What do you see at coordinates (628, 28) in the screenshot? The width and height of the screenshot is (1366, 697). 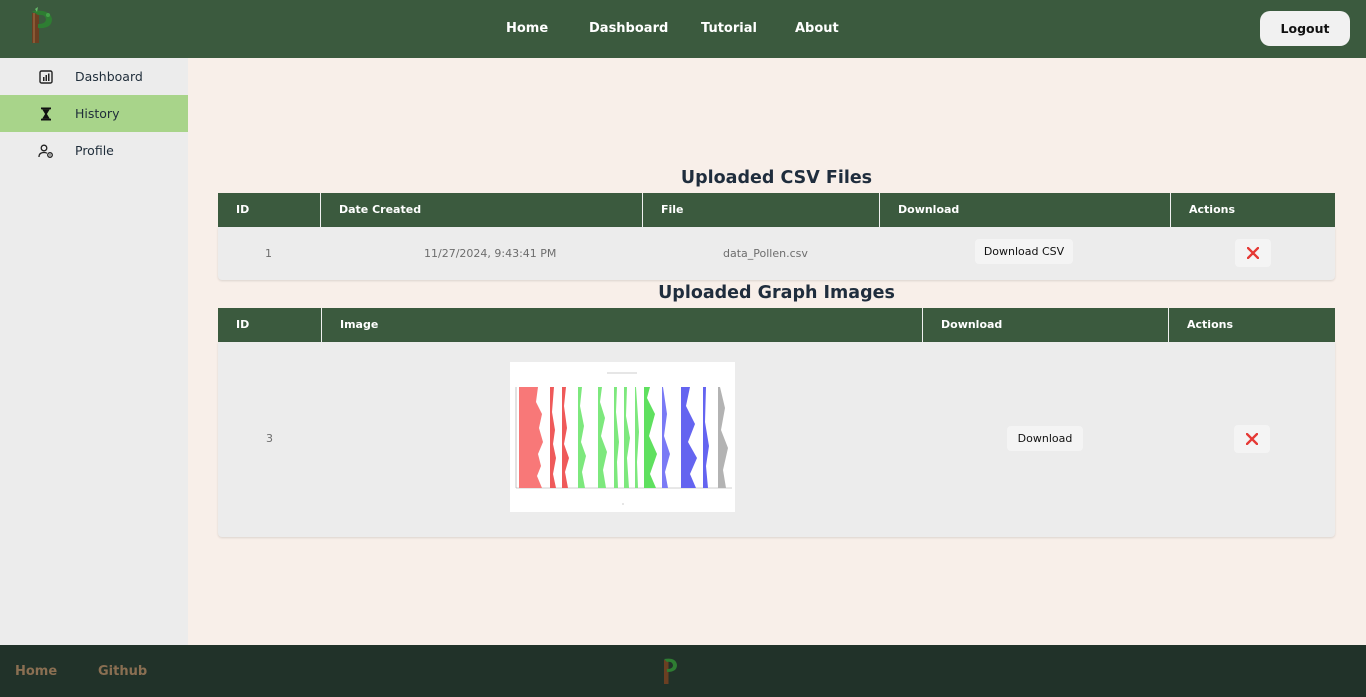 I see `nav-dashboard-link: Dashboard` at bounding box center [628, 28].